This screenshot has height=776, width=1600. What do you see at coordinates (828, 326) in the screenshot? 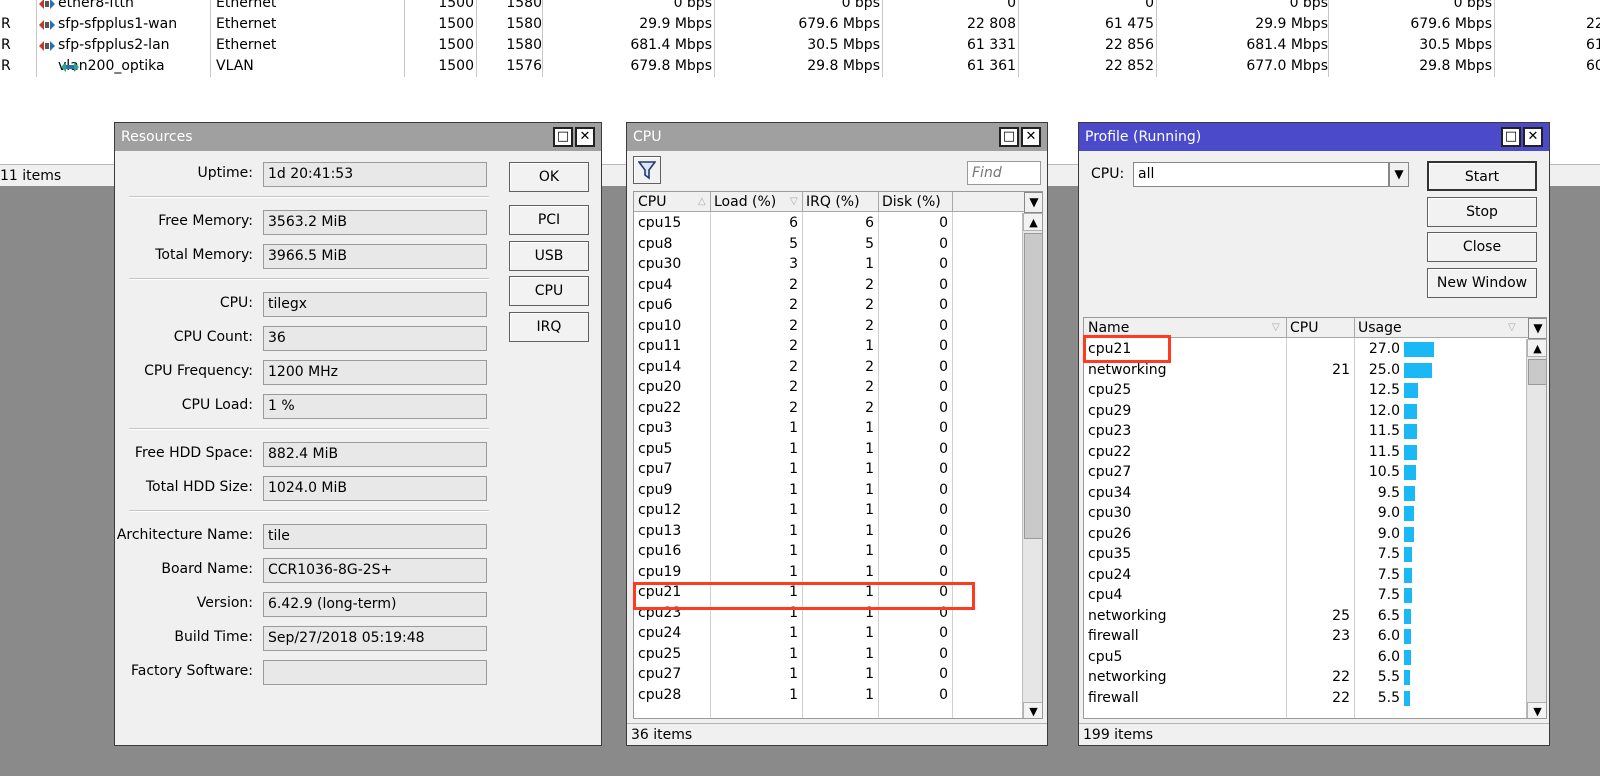
I see `table-row: cpu10 2 2 0` at bounding box center [828, 326].